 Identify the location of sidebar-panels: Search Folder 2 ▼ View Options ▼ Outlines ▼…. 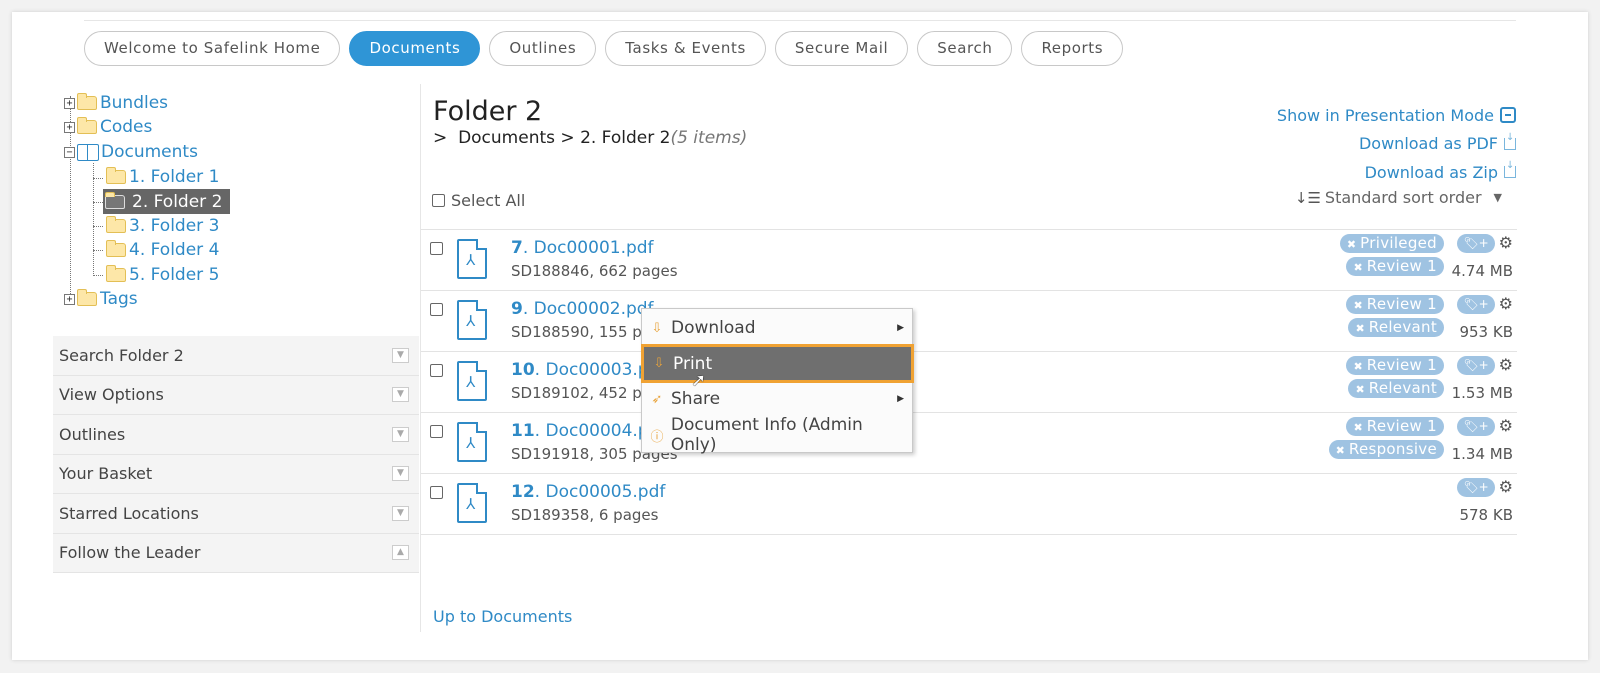
(236, 454).